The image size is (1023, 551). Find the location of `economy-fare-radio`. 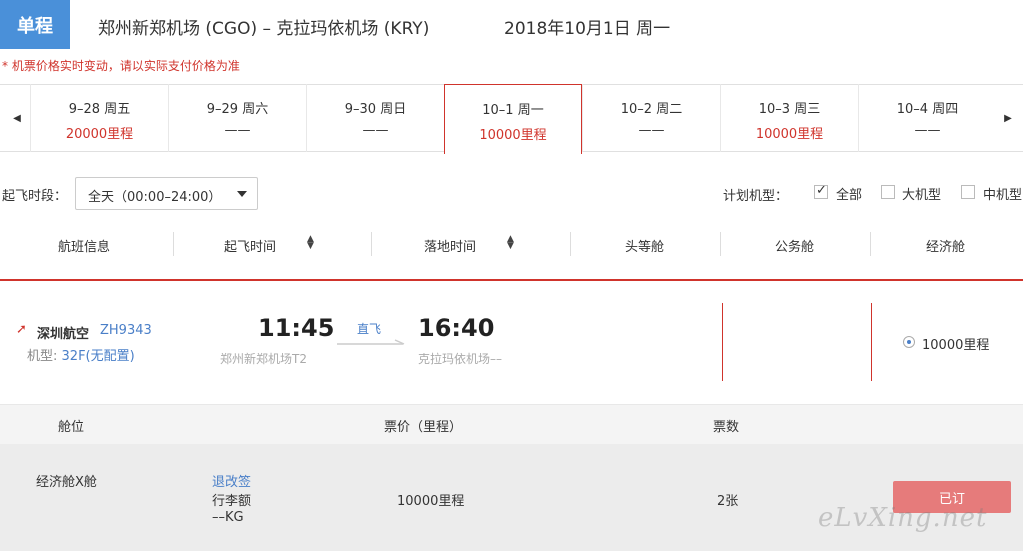

economy-fare-radio is located at coordinates (909, 342).